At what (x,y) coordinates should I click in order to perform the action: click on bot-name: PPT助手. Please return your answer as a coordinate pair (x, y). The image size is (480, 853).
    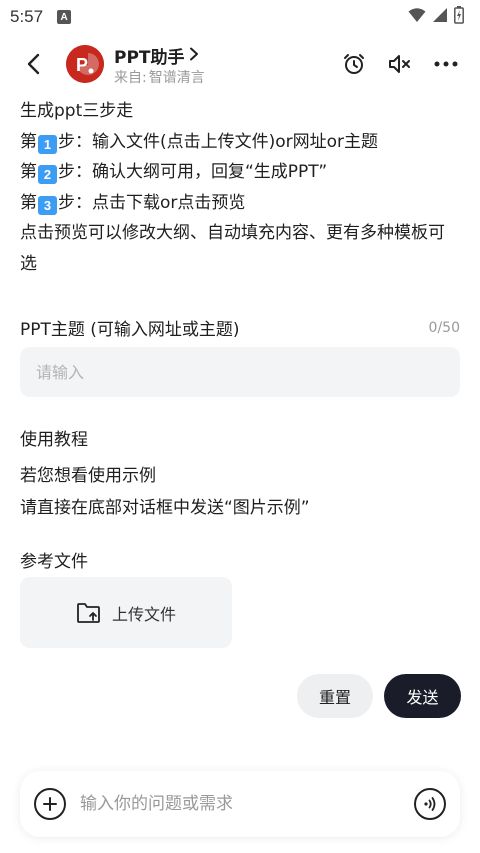
    Looking at the image, I should click on (149, 58).